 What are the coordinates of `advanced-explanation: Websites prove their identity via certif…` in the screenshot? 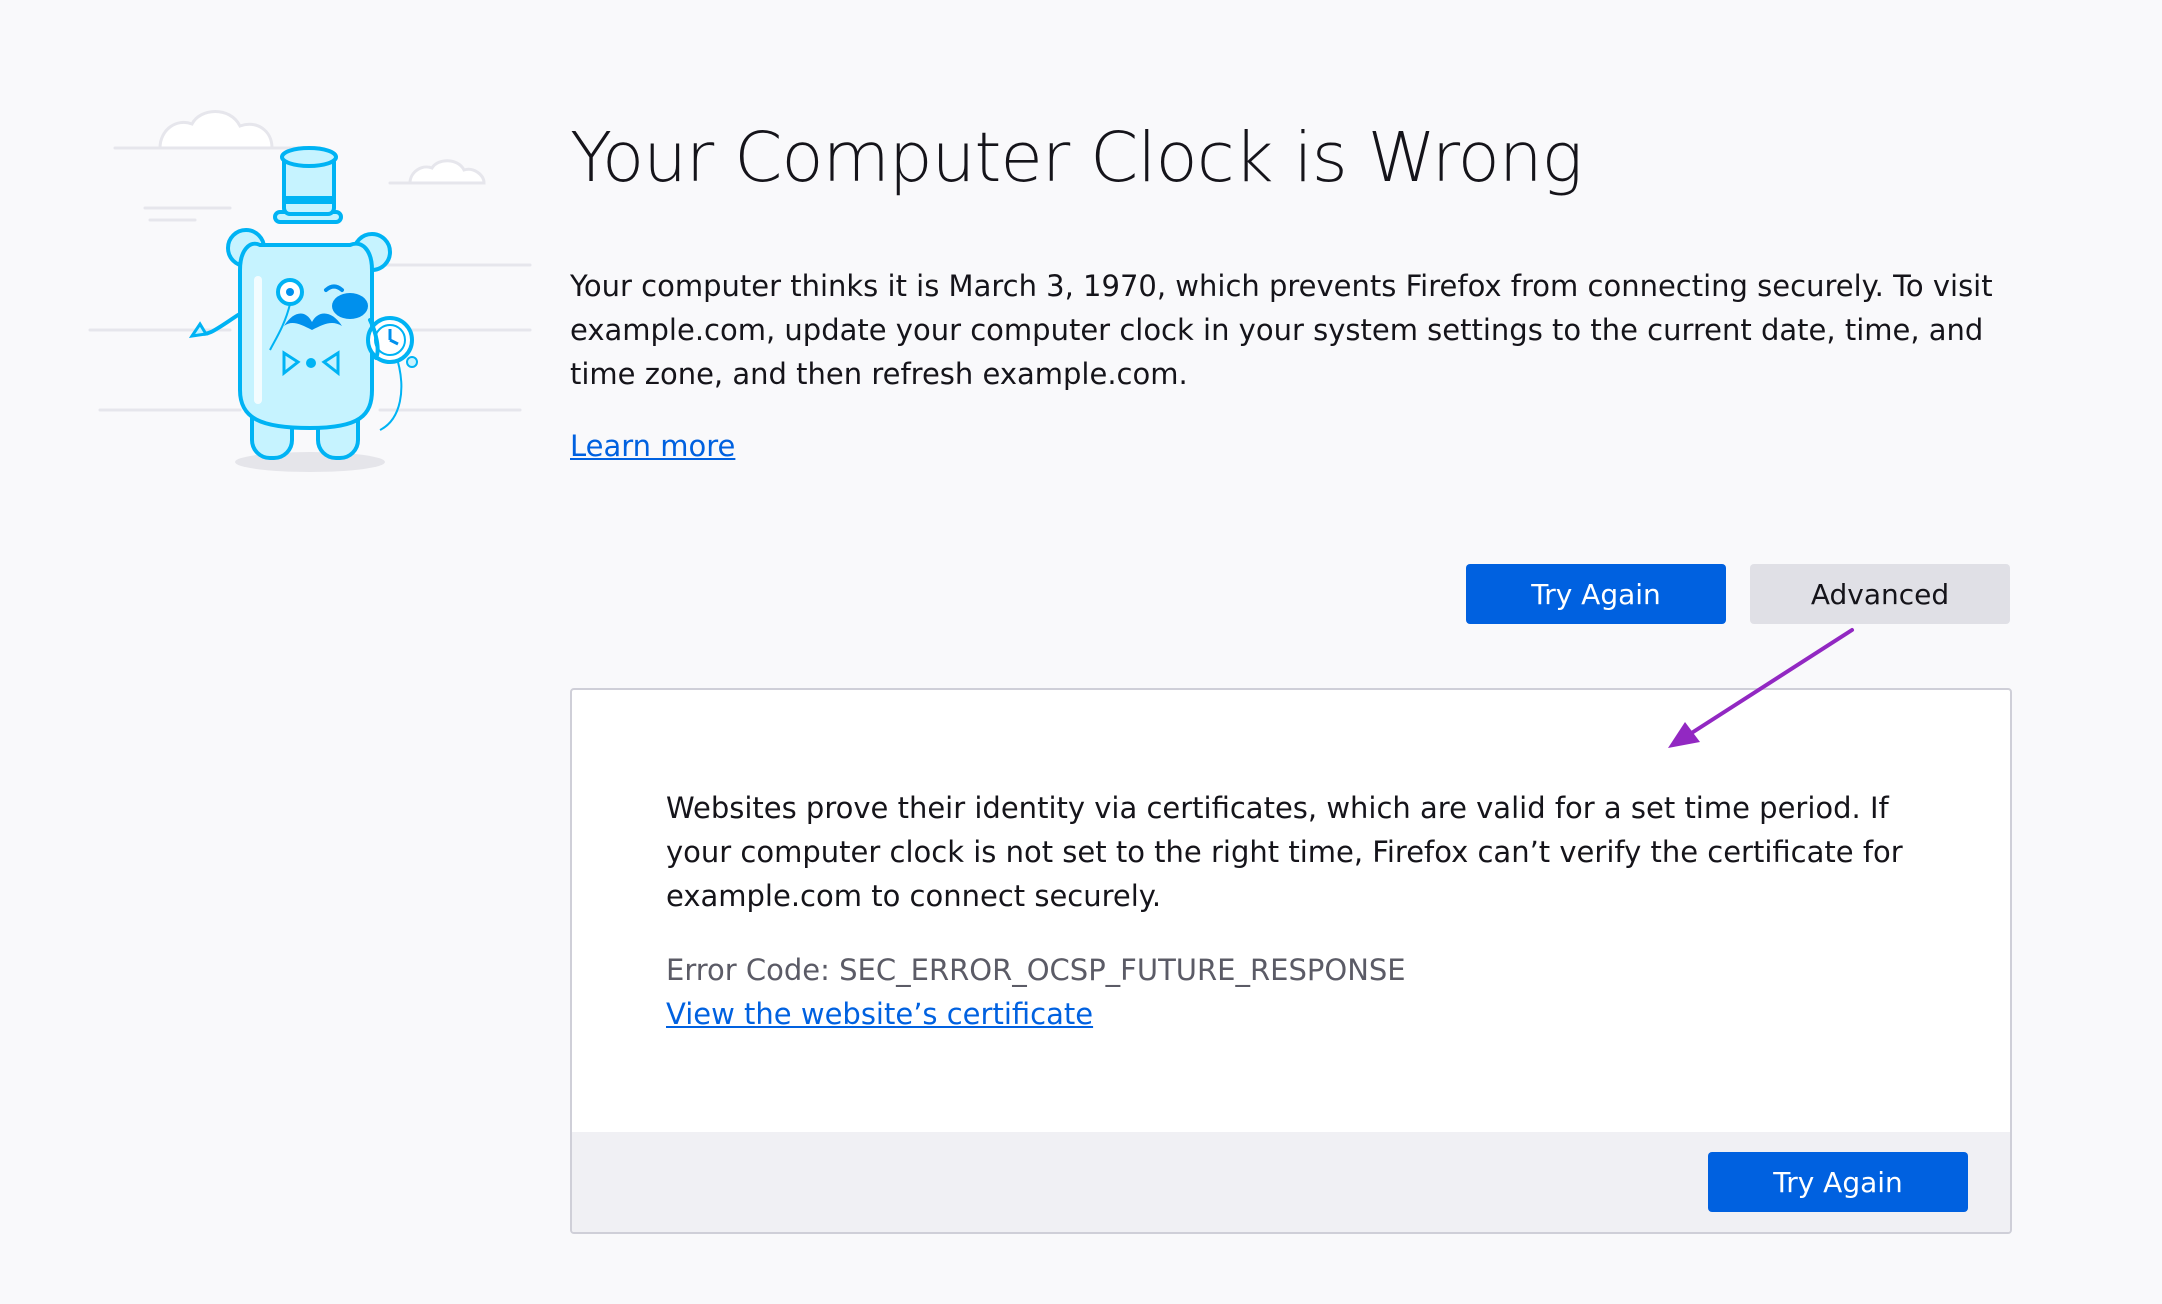 It's located at (1284, 852).